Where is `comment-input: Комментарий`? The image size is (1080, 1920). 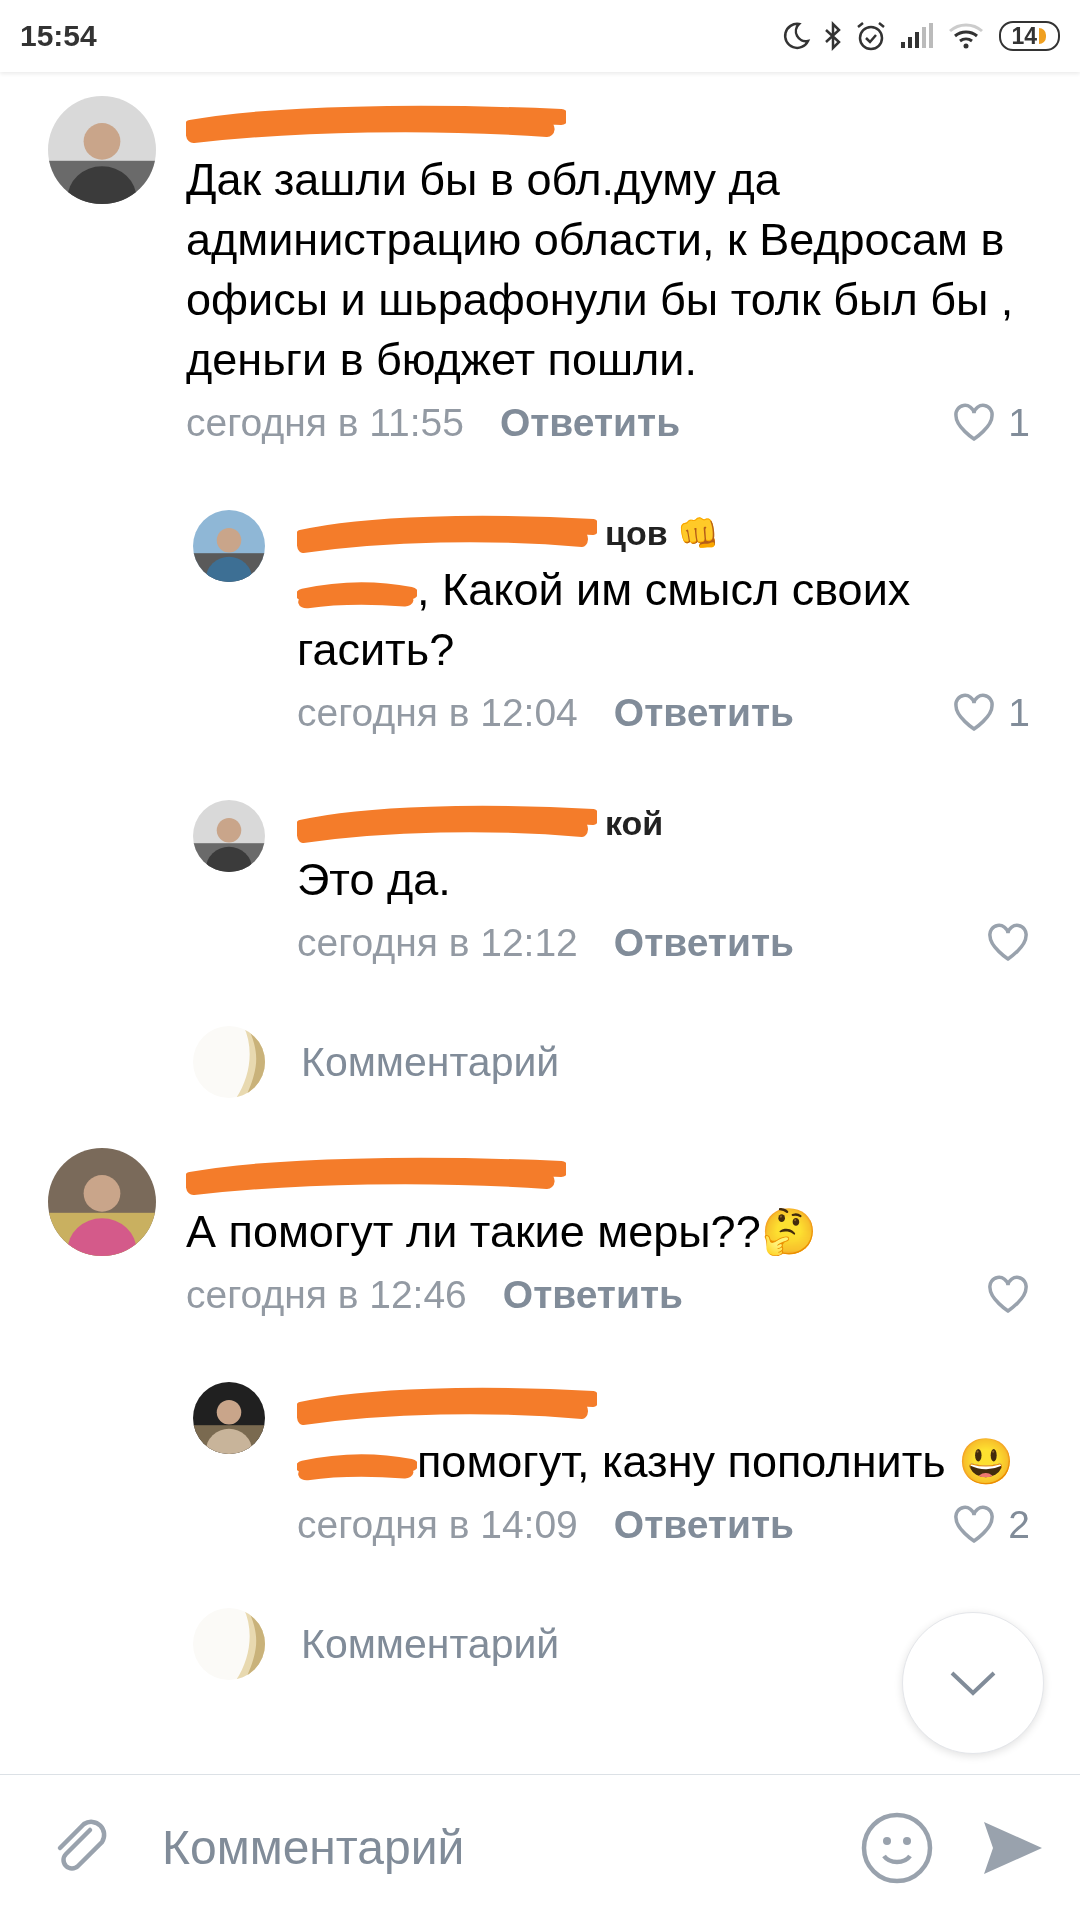
comment-input: Комментарий is located at coordinates (487, 1847).